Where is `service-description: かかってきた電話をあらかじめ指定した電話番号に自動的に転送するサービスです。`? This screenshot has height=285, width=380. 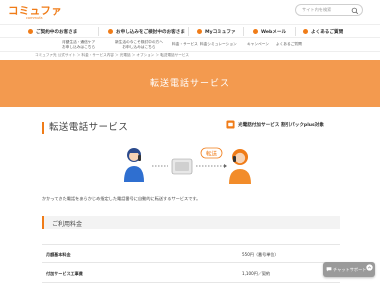 service-description: かかってきた電話をあらかじめ指定した電話番号に自動的に転送するサービスです。 is located at coordinates (121, 198).